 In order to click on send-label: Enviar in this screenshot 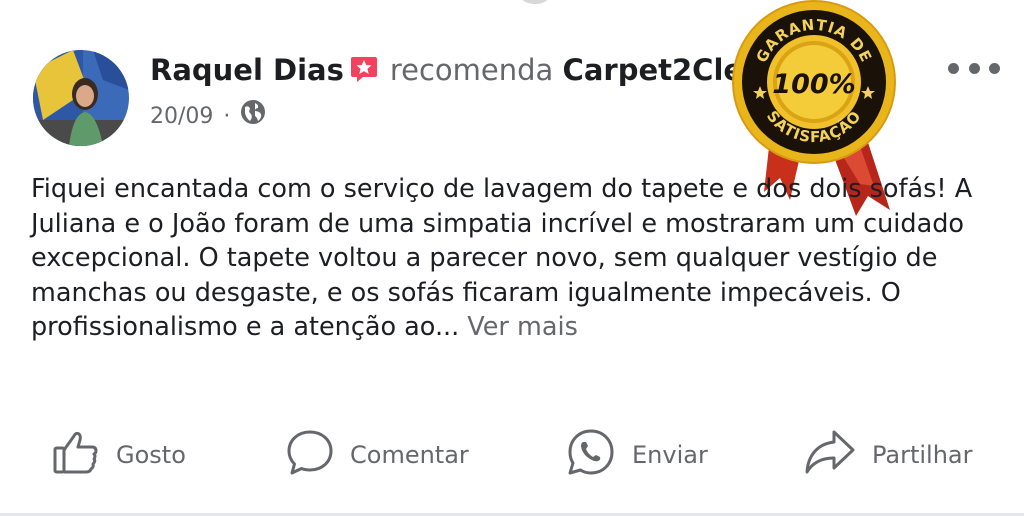, I will do `click(670, 455)`.